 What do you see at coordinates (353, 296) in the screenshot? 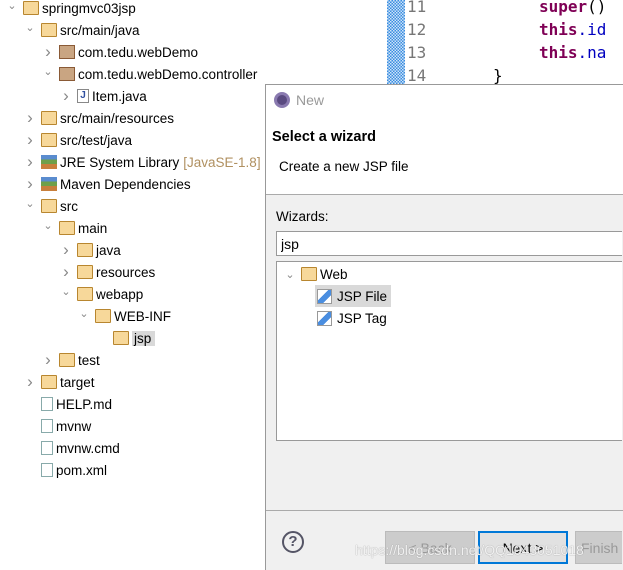
I see `tree-item-jsp-file: JSP File` at bounding box center [353, 296].